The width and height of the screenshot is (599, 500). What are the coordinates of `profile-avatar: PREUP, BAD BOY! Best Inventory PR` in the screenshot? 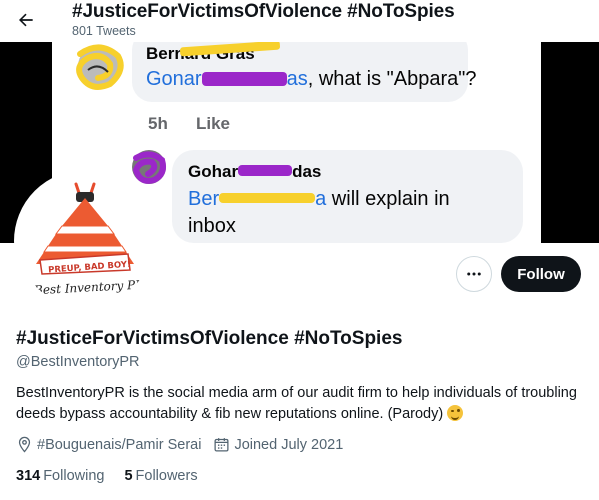 It's located at (85, 241).